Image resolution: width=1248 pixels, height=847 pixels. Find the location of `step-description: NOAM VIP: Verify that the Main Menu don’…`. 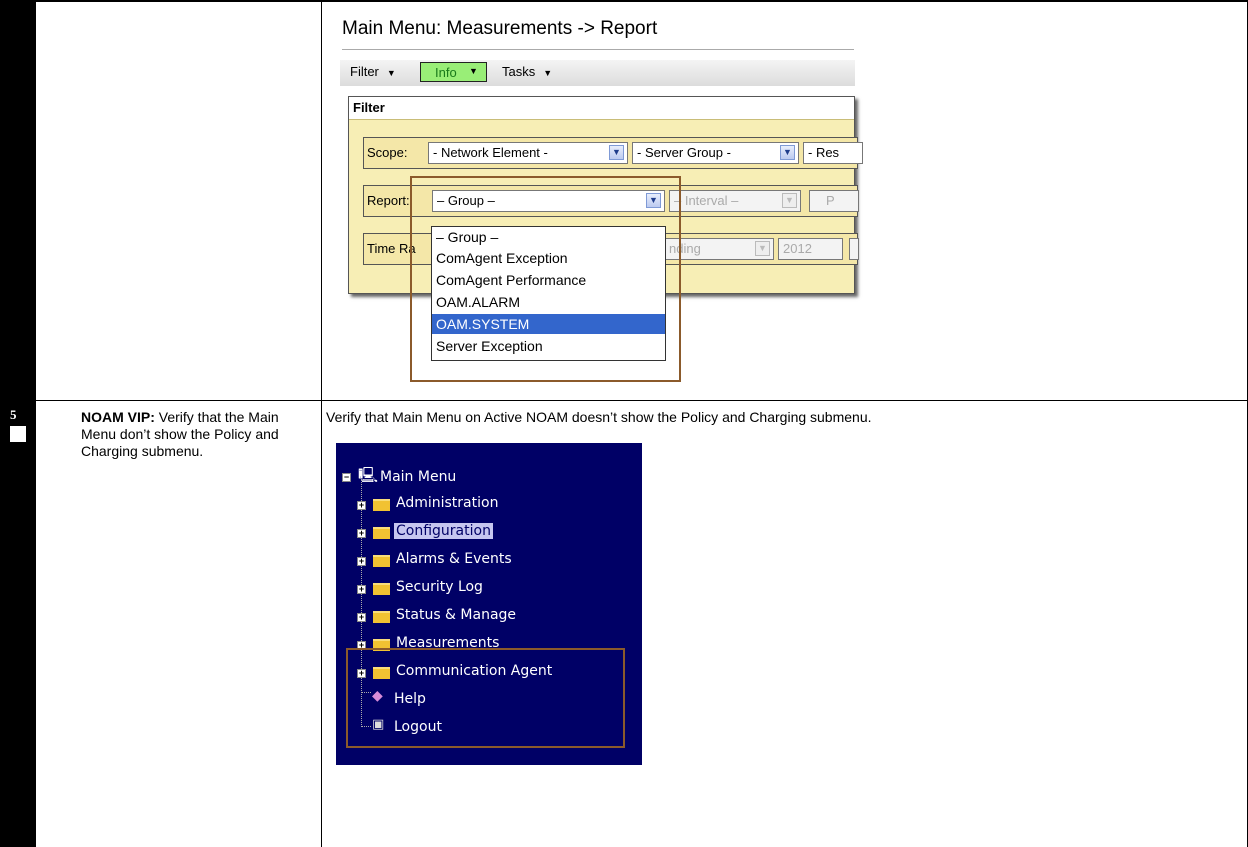

step-description: NOAM VIP: Verify that the Main Menu don’… is located at coordinates (198, 434).